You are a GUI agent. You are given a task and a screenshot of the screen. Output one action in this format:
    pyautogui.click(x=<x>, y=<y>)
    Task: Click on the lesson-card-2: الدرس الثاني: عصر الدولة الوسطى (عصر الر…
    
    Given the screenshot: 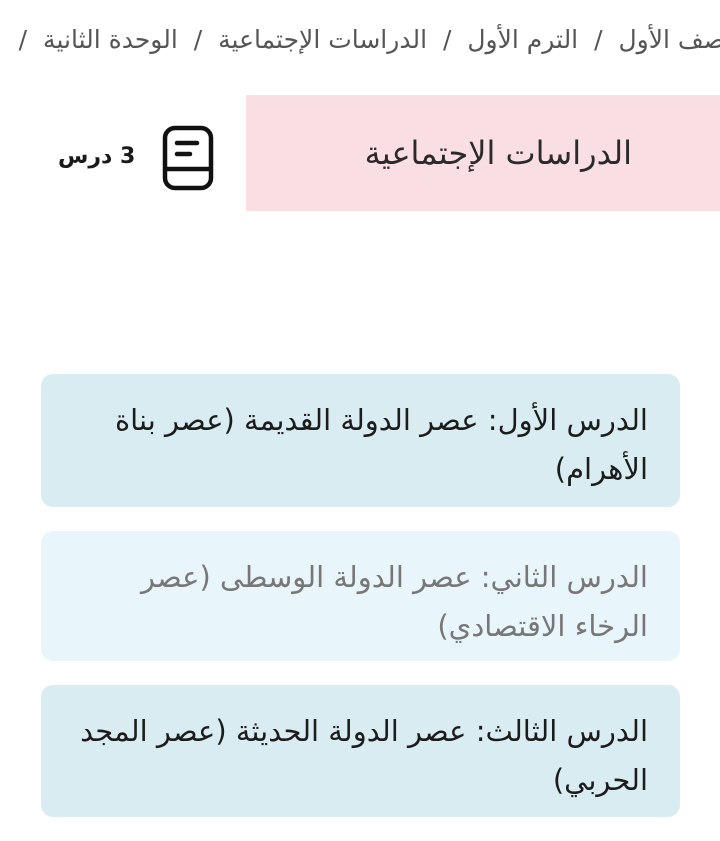 What is the action you would take?
    pyautogui.click(x=360, y=596)
    